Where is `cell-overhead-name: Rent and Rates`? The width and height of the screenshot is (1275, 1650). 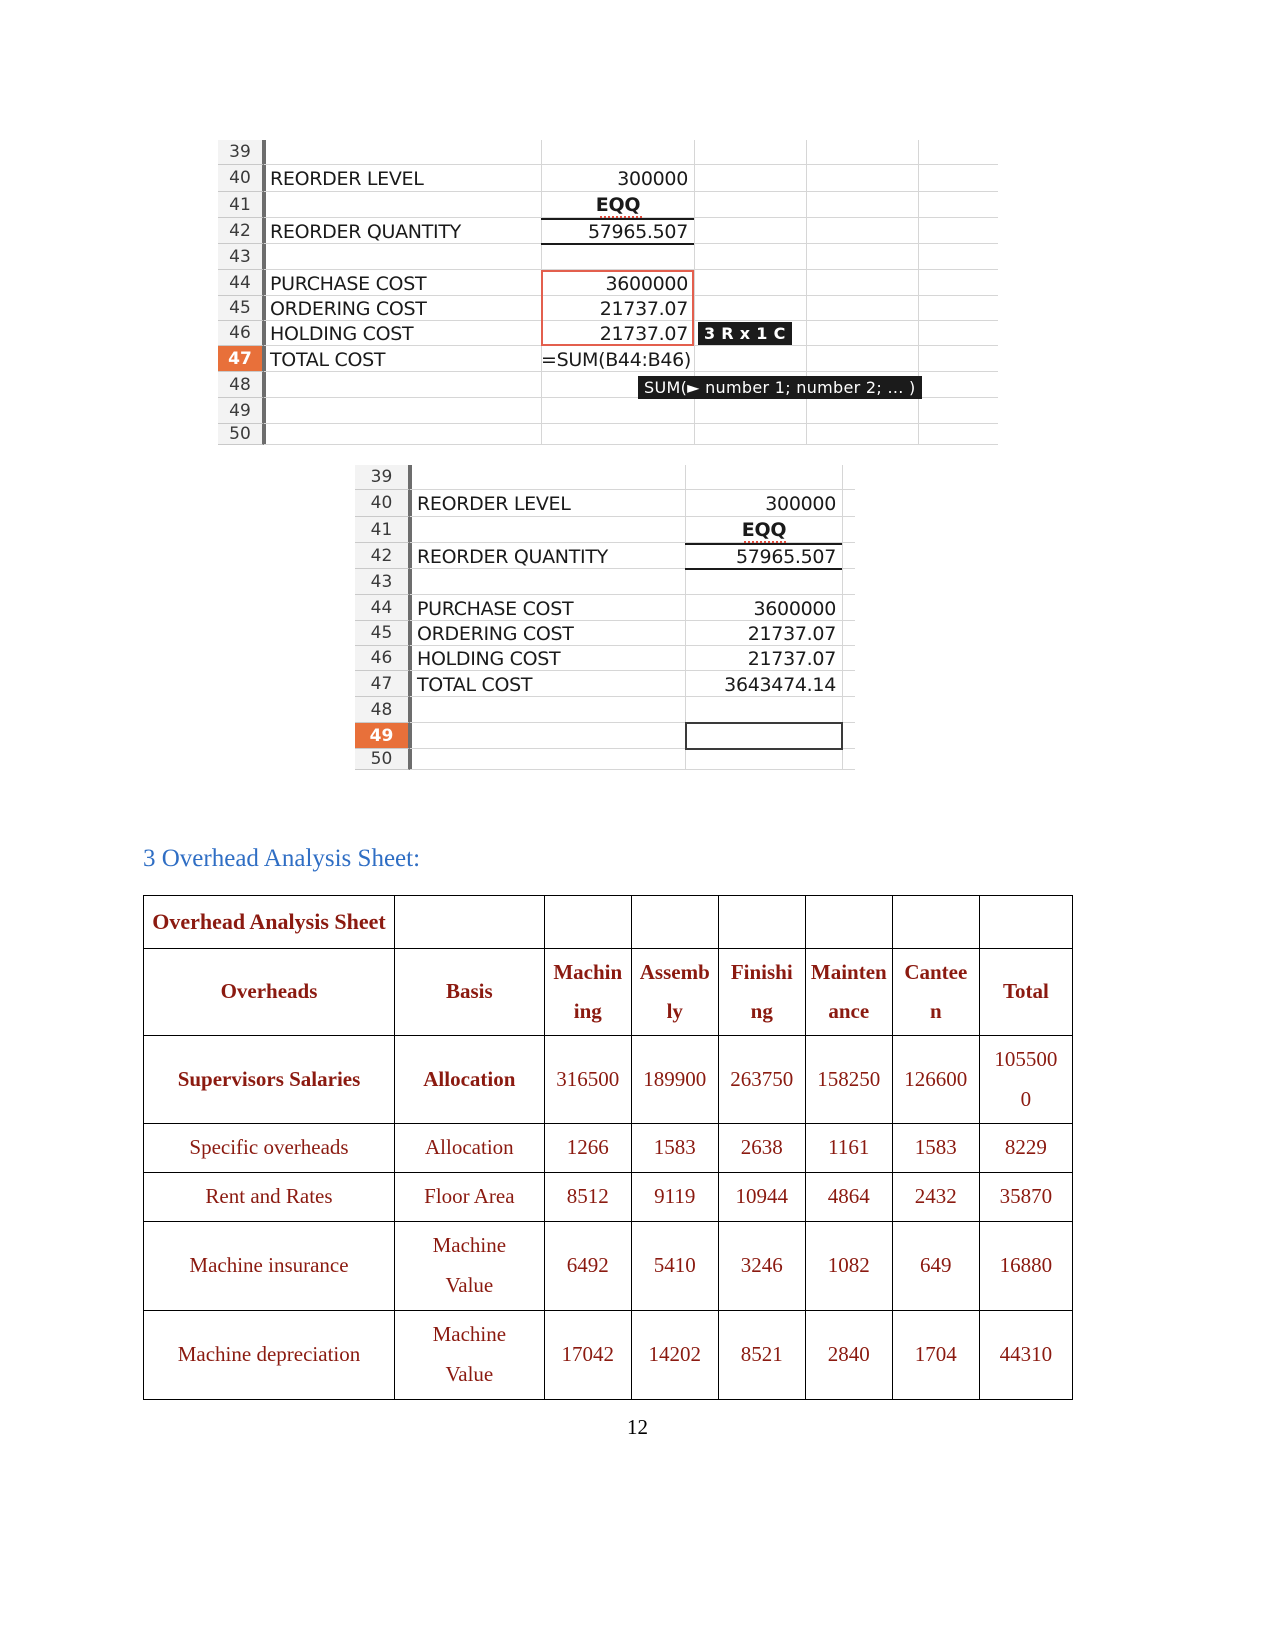
cell-overhead-name: Rent and Rates is located at coordinates (269, 1197).